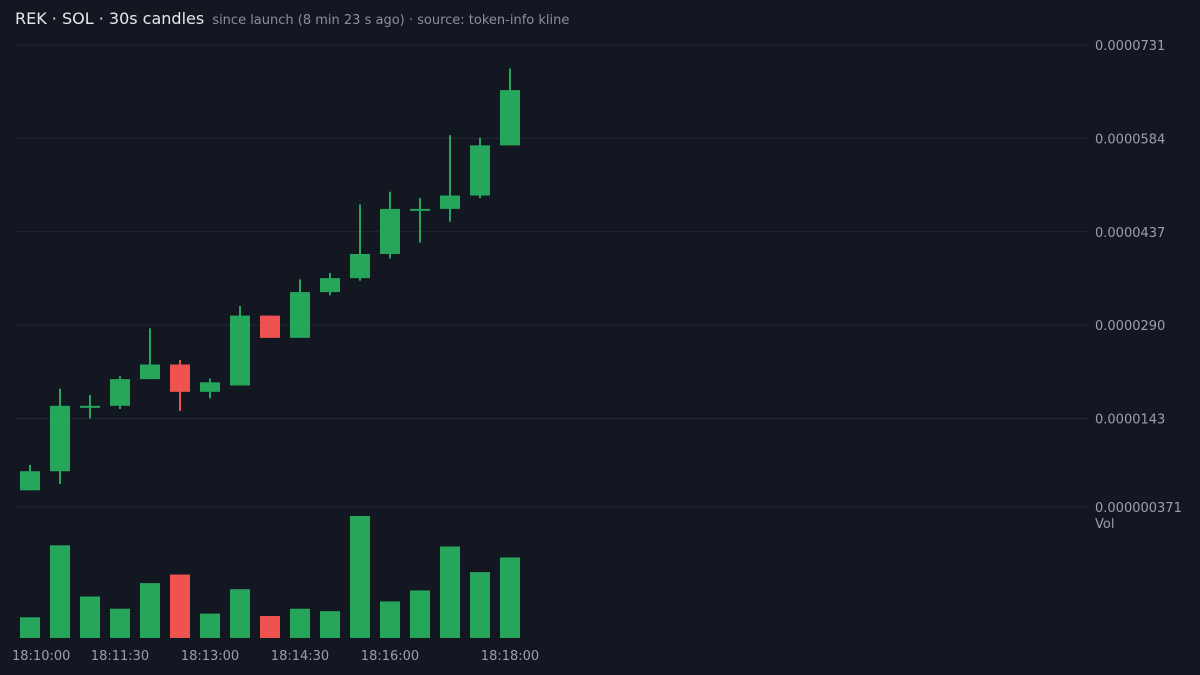  What do you see at coordinates (1130, 420) in the screenshot?
I see `y-tick-label: 0.0000143` at bounding box center [1130, 420].